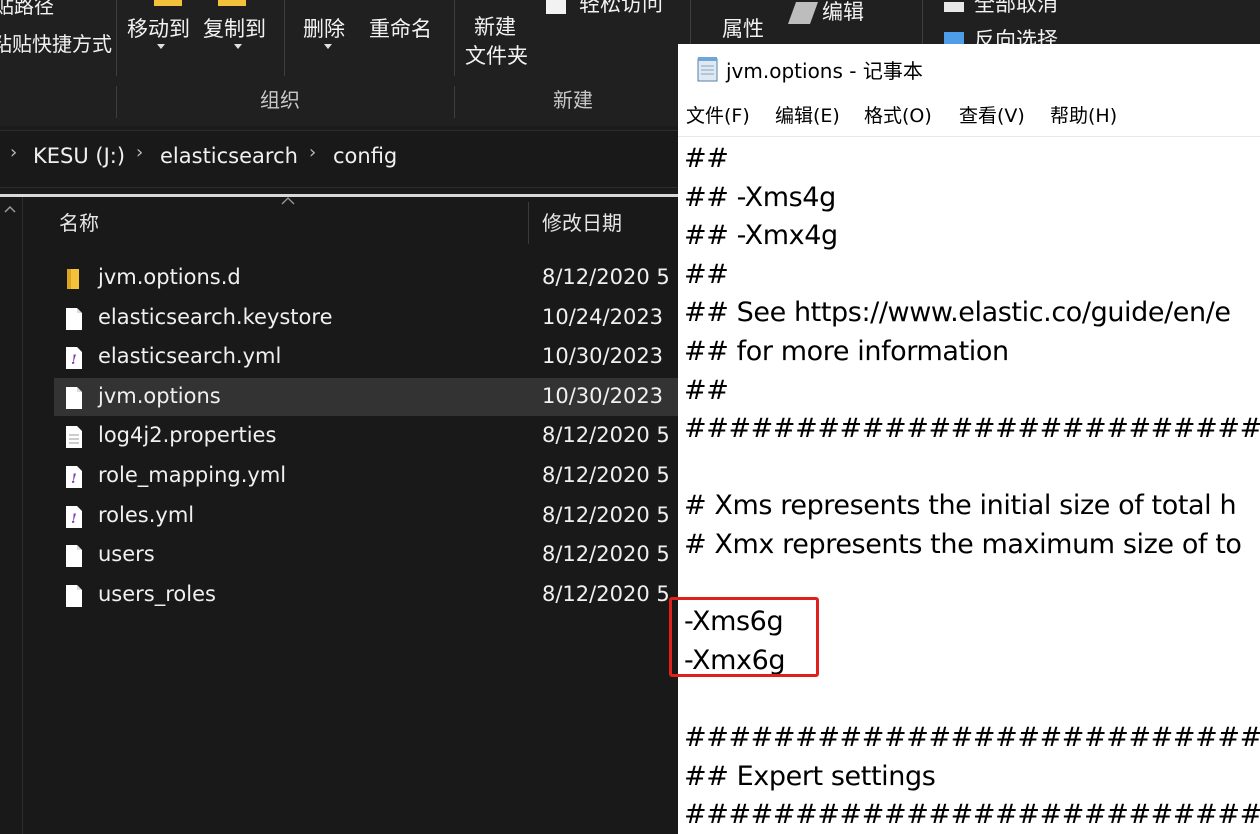 Image resolution: width=1260 pixels, height=834 pixels. Describe the element at coordinates (400, 29) in the screenshot. I see `rename-button: 重命名` at that location.